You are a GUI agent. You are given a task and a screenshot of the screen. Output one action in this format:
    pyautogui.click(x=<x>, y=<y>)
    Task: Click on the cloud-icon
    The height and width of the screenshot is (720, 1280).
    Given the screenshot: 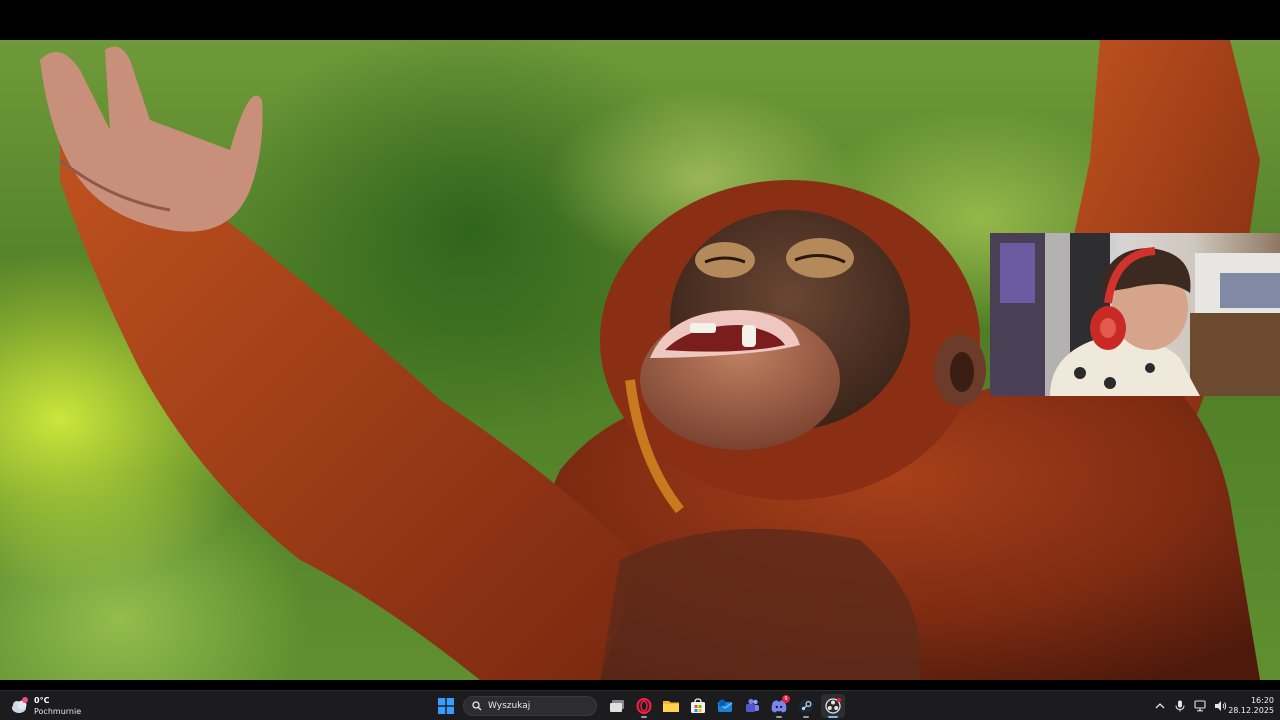 What is the action you would take?
    pyautogui.click(x=20, y=706)
    